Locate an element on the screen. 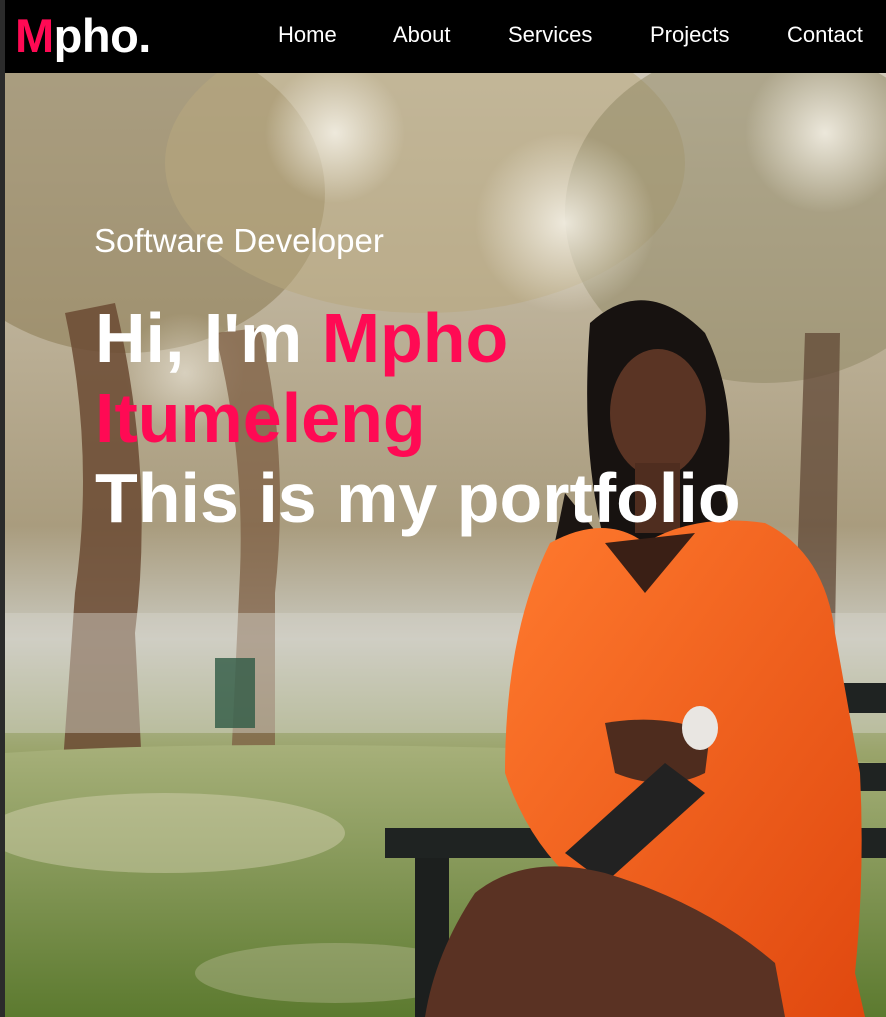  main-nav: Home About Services Projects Contact is located at coordinates (445, 36).